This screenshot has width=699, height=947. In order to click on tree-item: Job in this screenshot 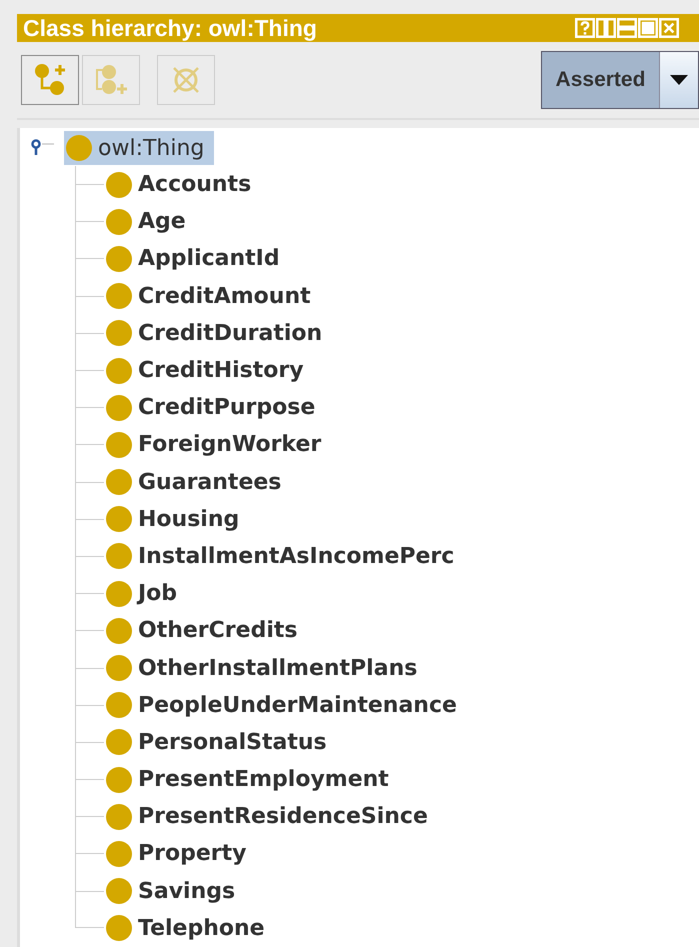, I will do `click(146, 593)`.